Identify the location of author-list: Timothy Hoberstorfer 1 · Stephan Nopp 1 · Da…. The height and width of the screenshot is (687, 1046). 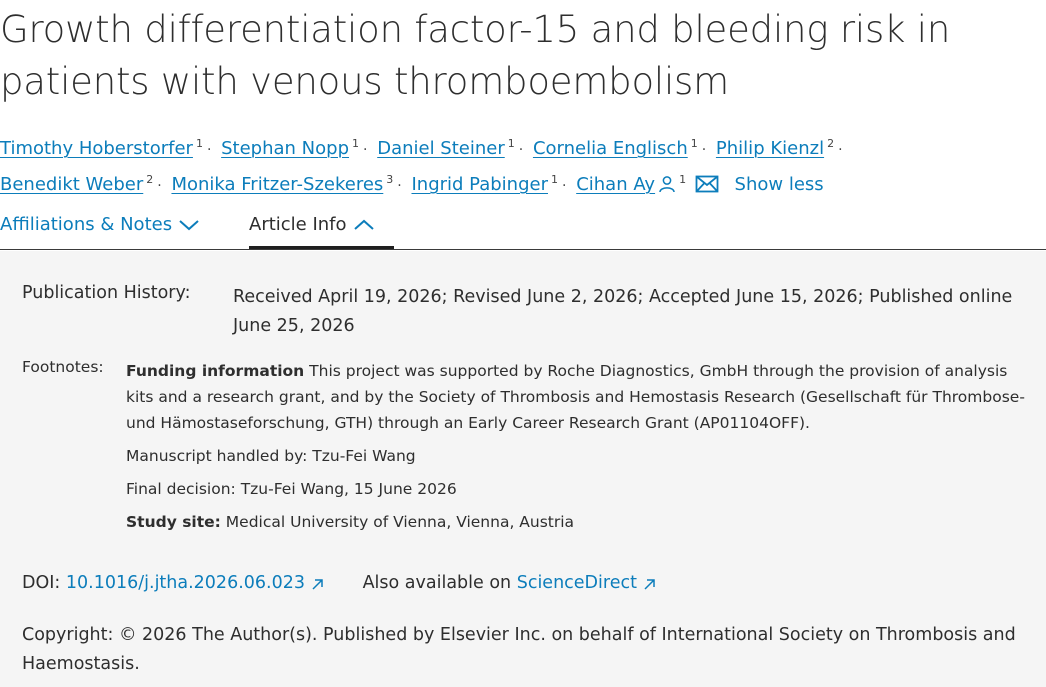
(520, 162).